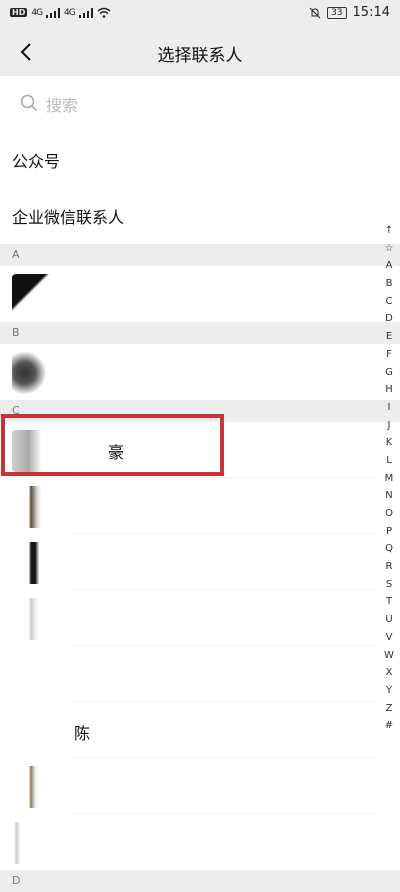  Describe the element at coordinates (116, 452) in the screenshot. I see `contact-name: 豪` at that location.